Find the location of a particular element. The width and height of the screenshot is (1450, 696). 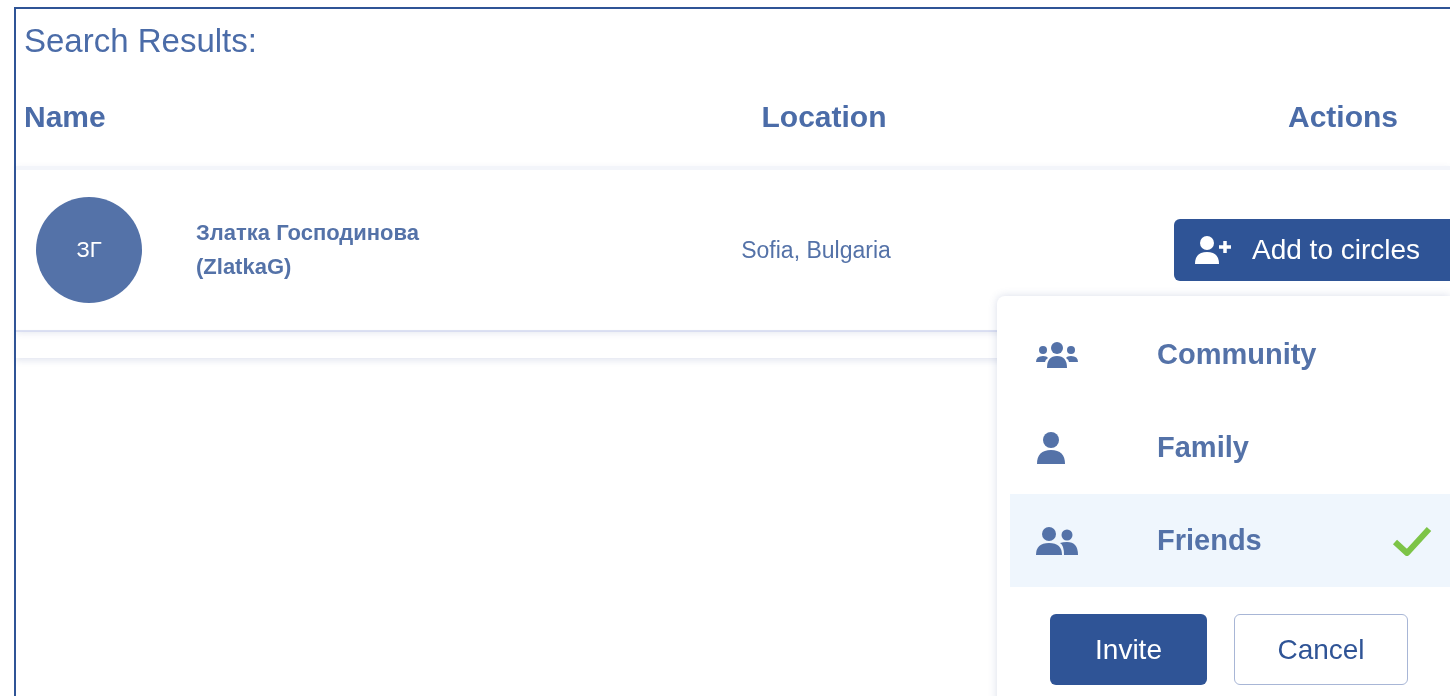

circle-option: Community is located at coordinates (1230, 354).